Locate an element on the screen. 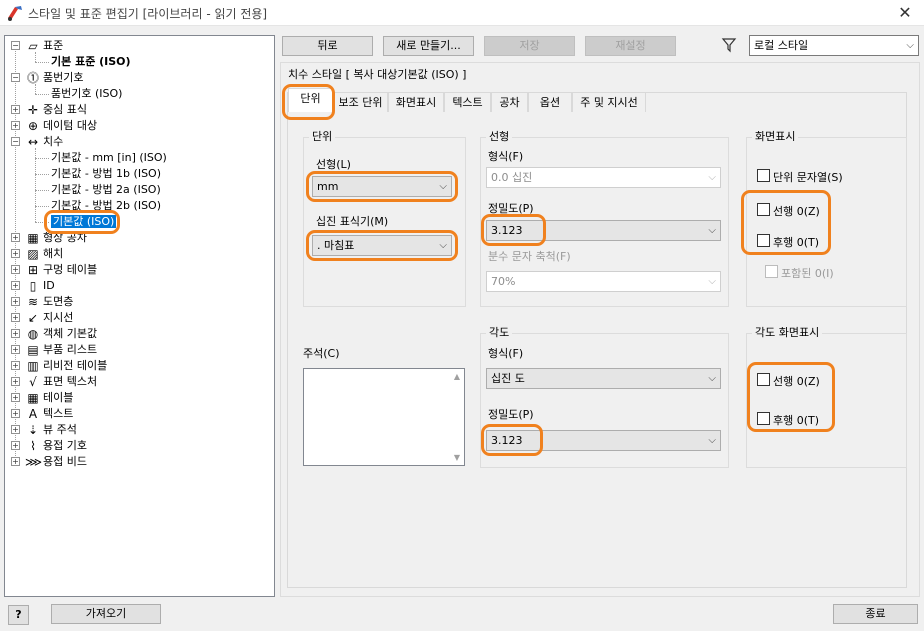 The image size is (924, 631). filter-icon is located at coordinates (729, 45).